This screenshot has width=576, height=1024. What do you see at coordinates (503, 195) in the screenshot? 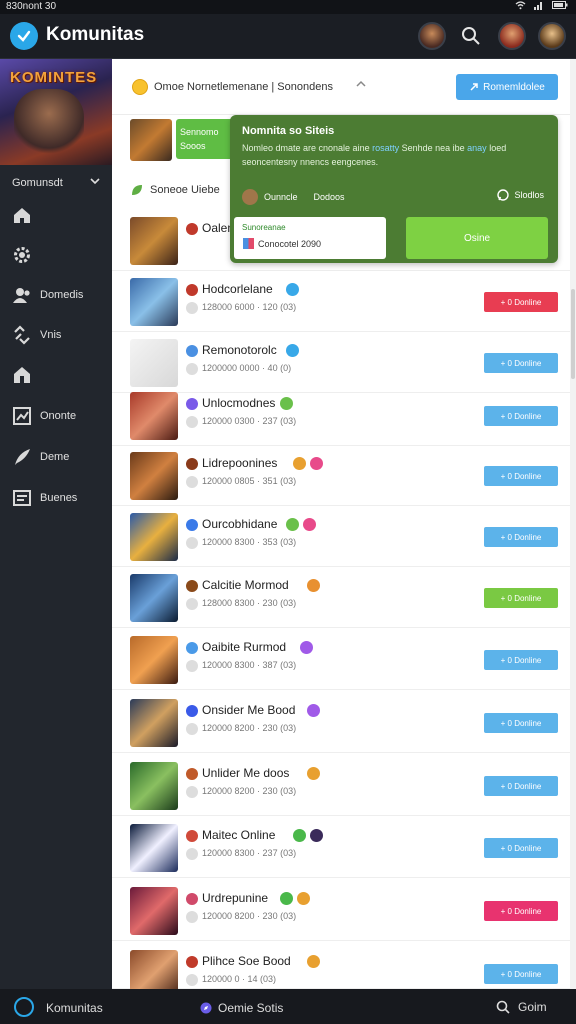
I see `chat-icon` at bounding box center [503, 195].